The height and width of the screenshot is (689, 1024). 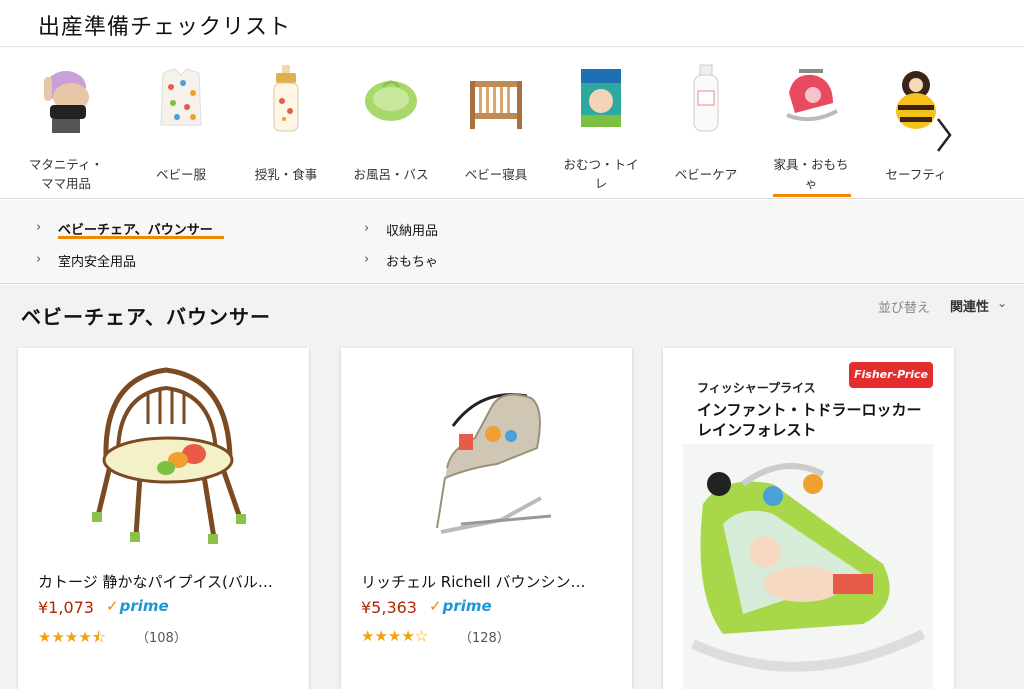 I want to click on fisher-price-logo: Fisher-Price, so click(x=891, y=375).